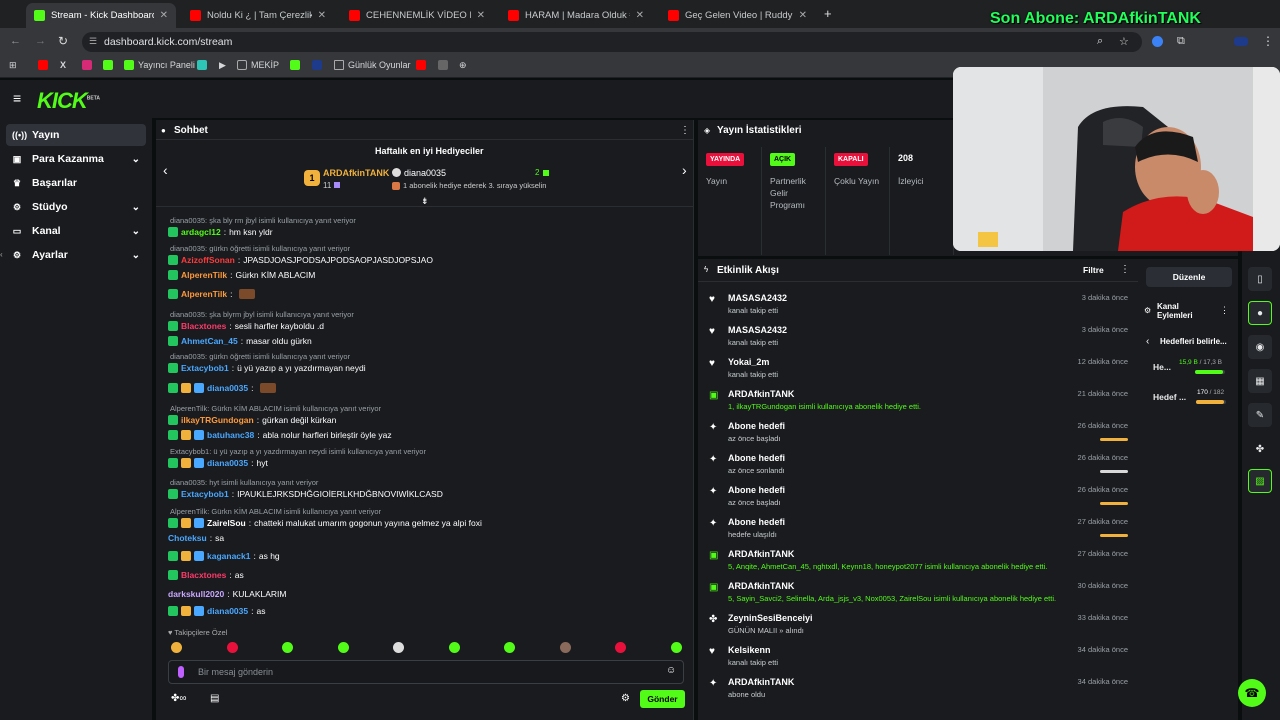  What do you see at coordinates (737, 15) in the screenshot?
I see `browser-tab: Geç Gelen Video | Ruddy - You ✕` at bounding box center [737, 15].